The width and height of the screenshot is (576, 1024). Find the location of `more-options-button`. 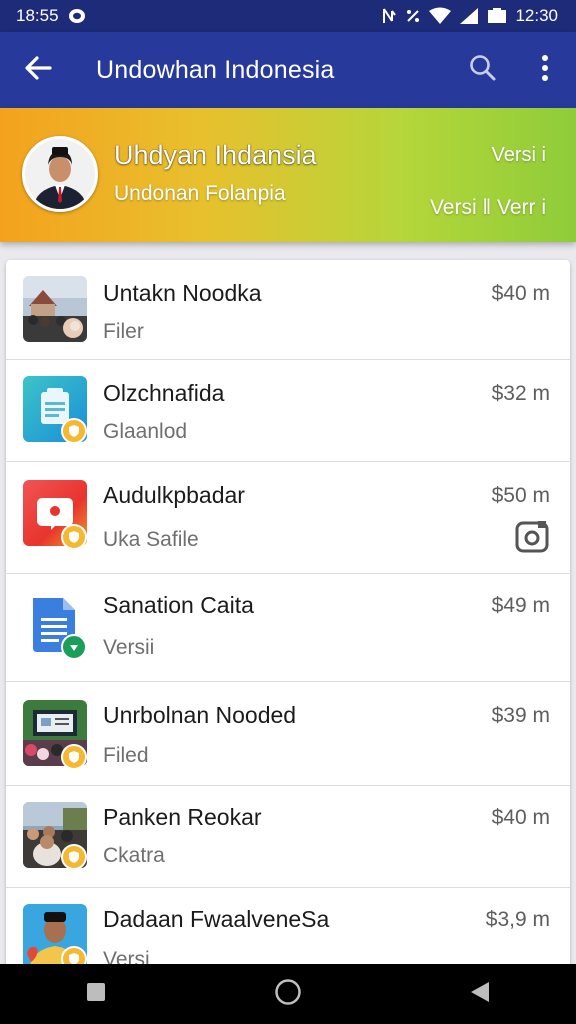

more-options-button is located at coordinates (545, 70).